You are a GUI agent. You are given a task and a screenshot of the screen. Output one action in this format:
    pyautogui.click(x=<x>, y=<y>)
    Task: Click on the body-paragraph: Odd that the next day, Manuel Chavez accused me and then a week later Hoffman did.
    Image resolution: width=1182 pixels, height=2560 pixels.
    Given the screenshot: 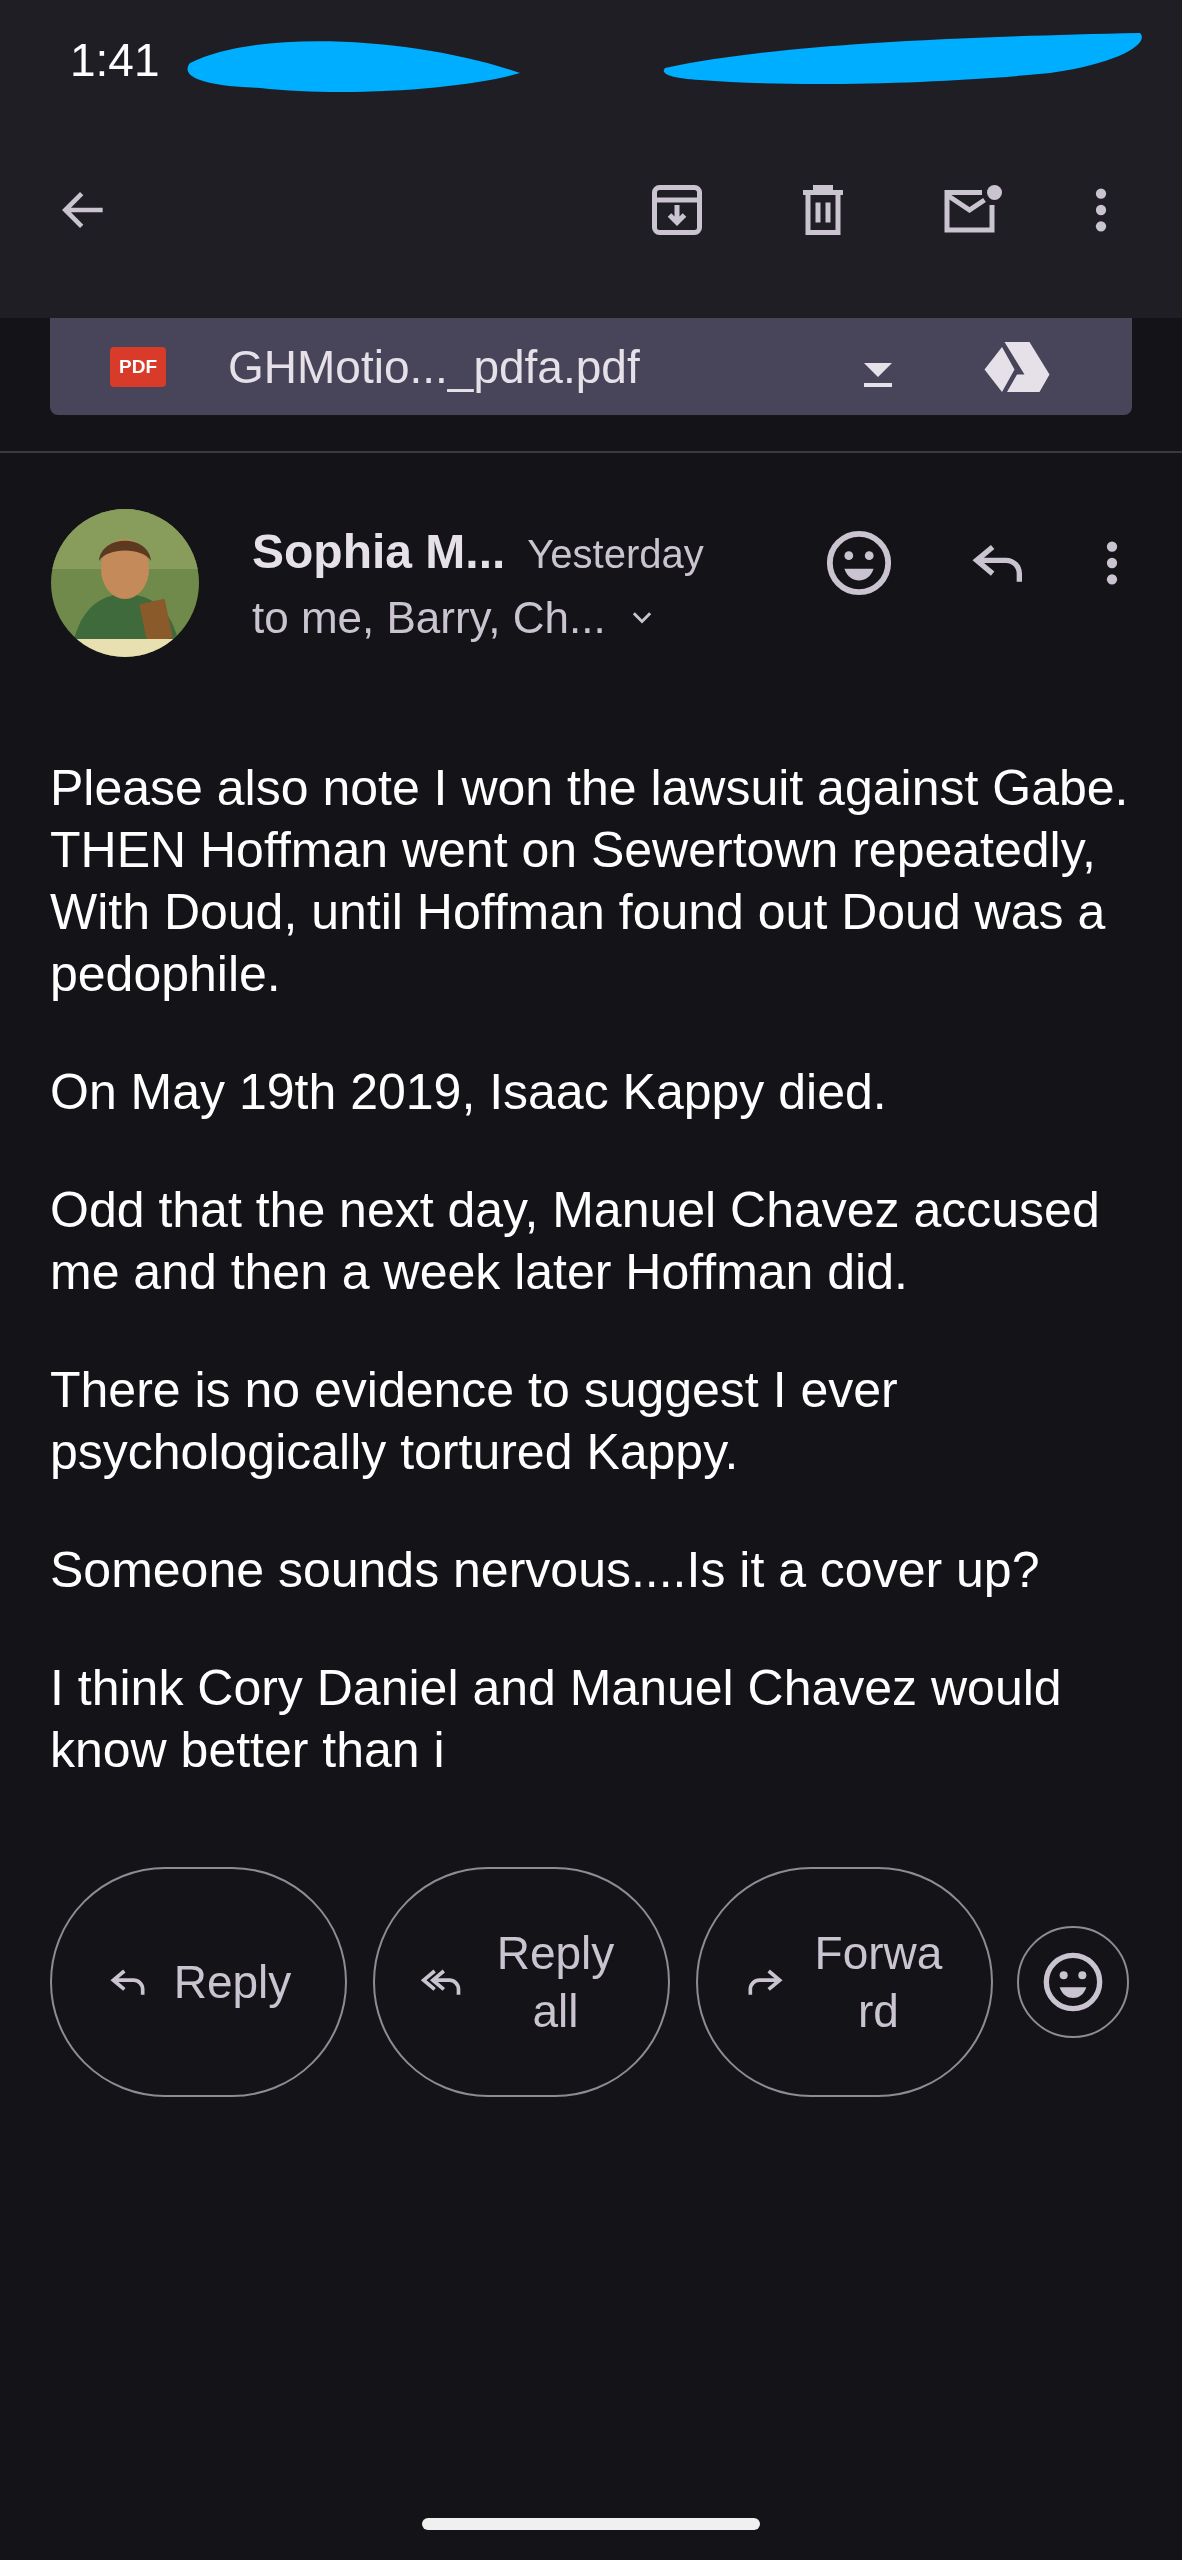 What is the action you would take?
    pyautogui.click(x=575, y=1241)
    